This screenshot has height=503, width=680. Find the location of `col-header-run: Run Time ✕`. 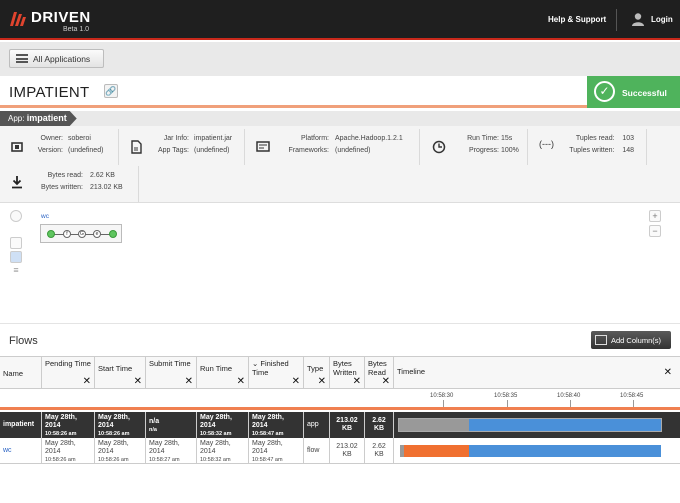

col-header-run: Run Time ✕ is located at coordinates (223, 372).